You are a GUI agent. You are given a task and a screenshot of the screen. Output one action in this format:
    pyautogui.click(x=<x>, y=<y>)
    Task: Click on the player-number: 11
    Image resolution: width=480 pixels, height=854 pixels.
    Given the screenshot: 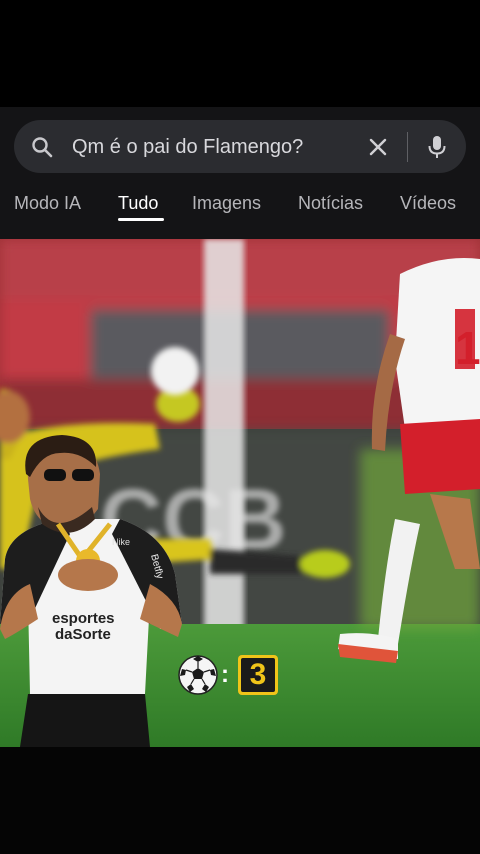 What is the action you would take?
    pyautogui.click(x=467, y=348)
    